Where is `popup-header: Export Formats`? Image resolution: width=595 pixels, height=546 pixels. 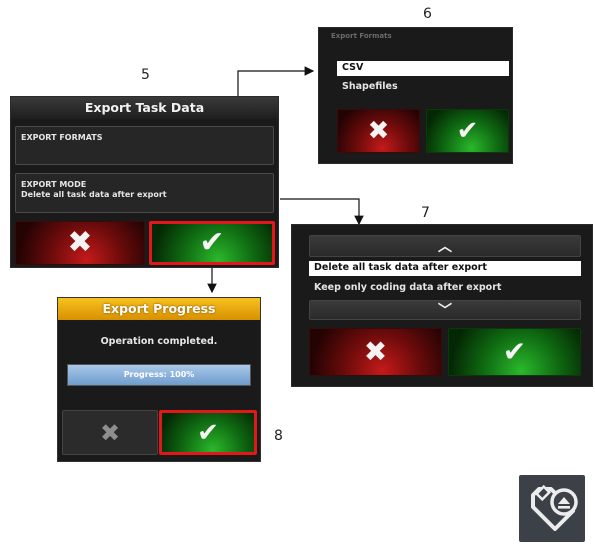
popup-header: Export Formats is located at coordinates (361, 36).